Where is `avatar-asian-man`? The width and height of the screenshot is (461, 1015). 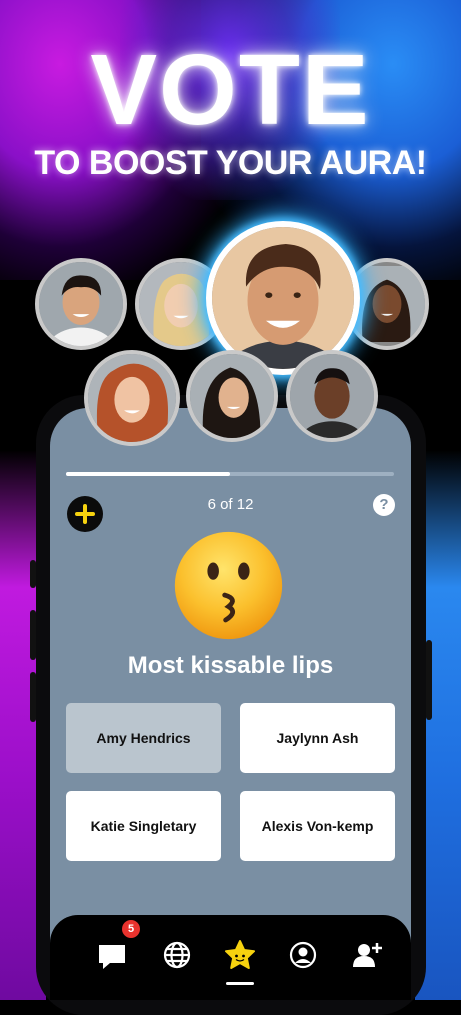 avatar-asian-man is located at coordinates (81, 304).